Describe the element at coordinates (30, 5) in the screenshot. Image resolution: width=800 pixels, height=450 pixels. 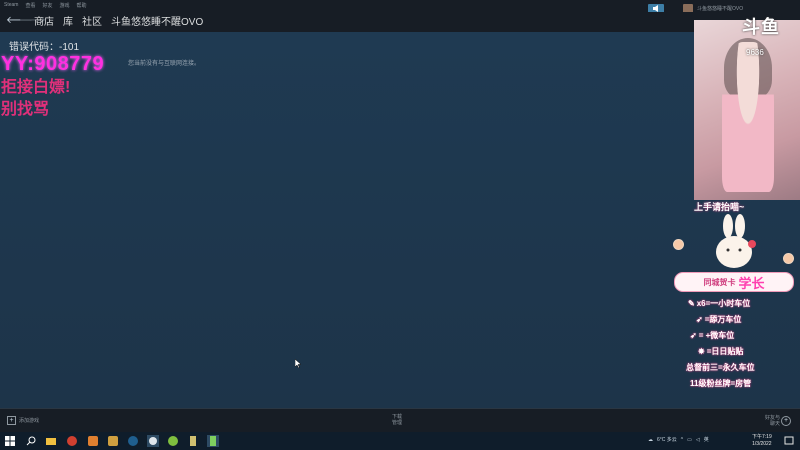
I see `menu-item-view: 查看` at that location.